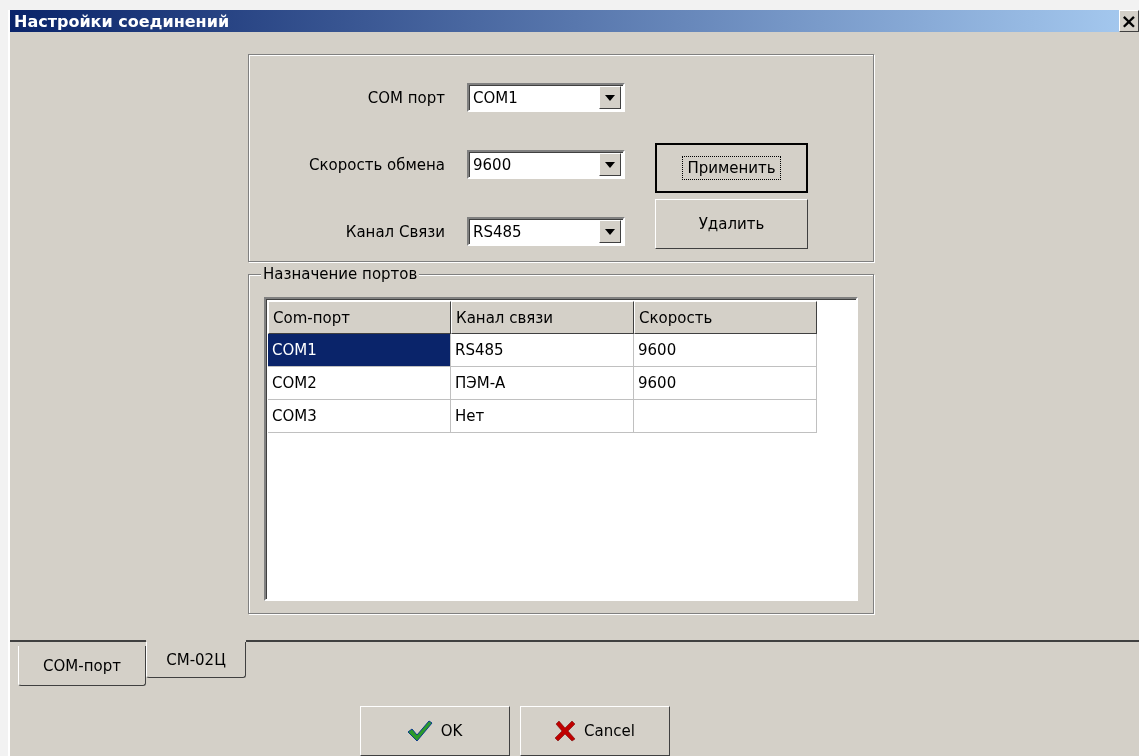 This screenshot has height=756, width=1139. I want to click on field-label: Скорость обмена, so click(376, 164).